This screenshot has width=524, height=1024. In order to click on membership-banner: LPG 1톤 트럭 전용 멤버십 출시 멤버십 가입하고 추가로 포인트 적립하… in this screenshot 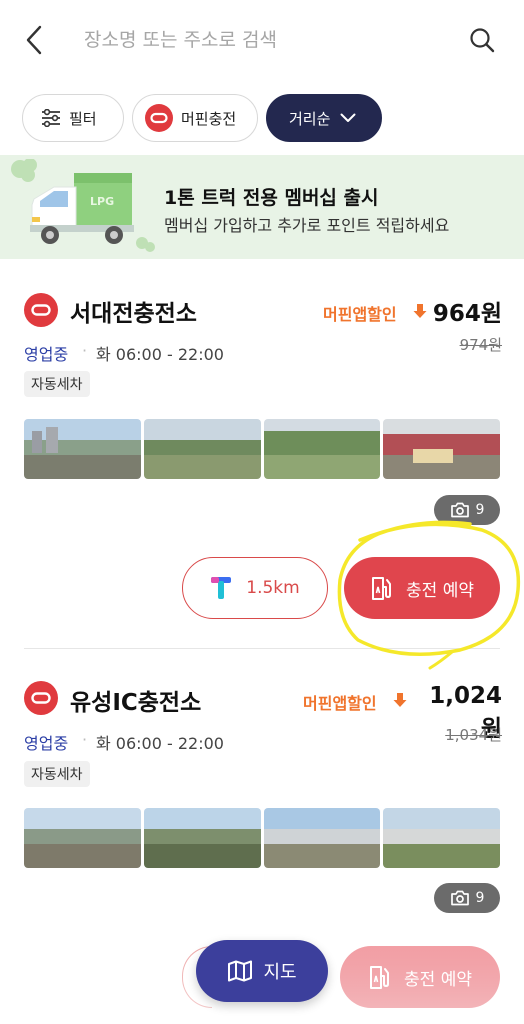, I will do `click(262, 207)`.